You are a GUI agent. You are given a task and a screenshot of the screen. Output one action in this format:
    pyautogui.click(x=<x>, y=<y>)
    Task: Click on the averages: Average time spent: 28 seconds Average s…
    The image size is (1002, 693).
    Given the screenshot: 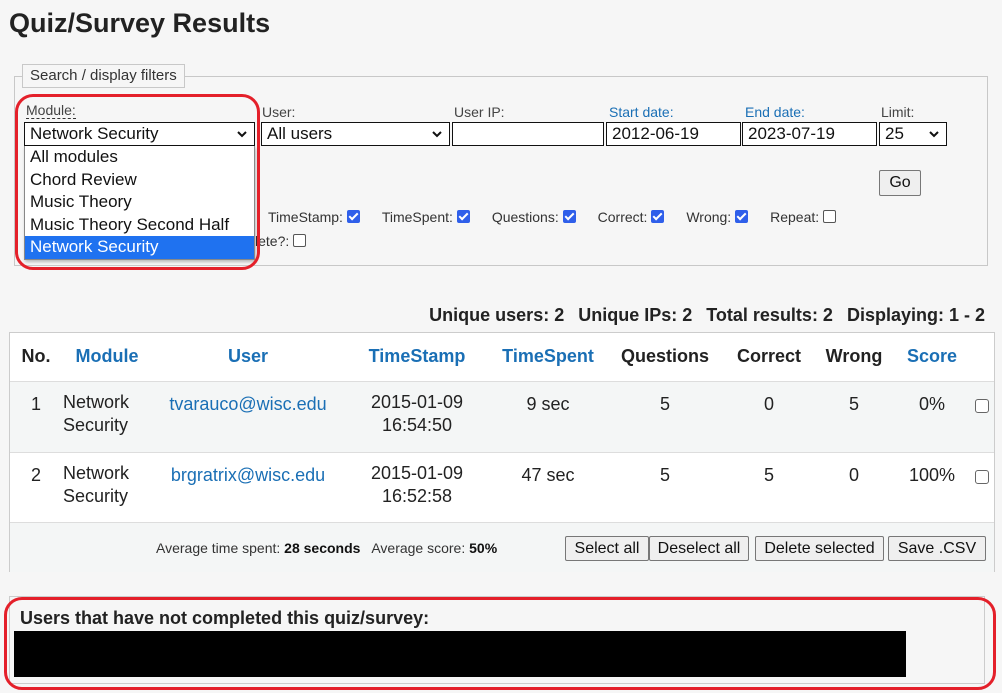 What is the action you would take?
    pyautogui.click(x=327, y=548)
    